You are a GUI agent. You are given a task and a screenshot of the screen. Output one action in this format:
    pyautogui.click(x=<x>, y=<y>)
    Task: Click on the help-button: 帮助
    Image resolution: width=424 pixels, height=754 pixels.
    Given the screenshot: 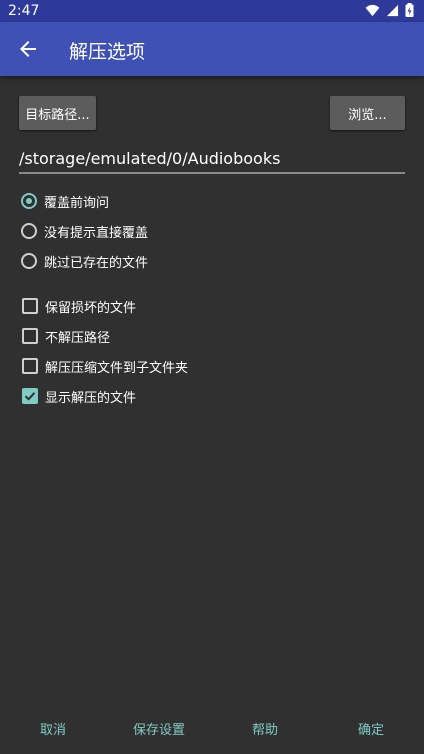 What is the action you would take?
    pyautogui.click(x=265, y=728)
    